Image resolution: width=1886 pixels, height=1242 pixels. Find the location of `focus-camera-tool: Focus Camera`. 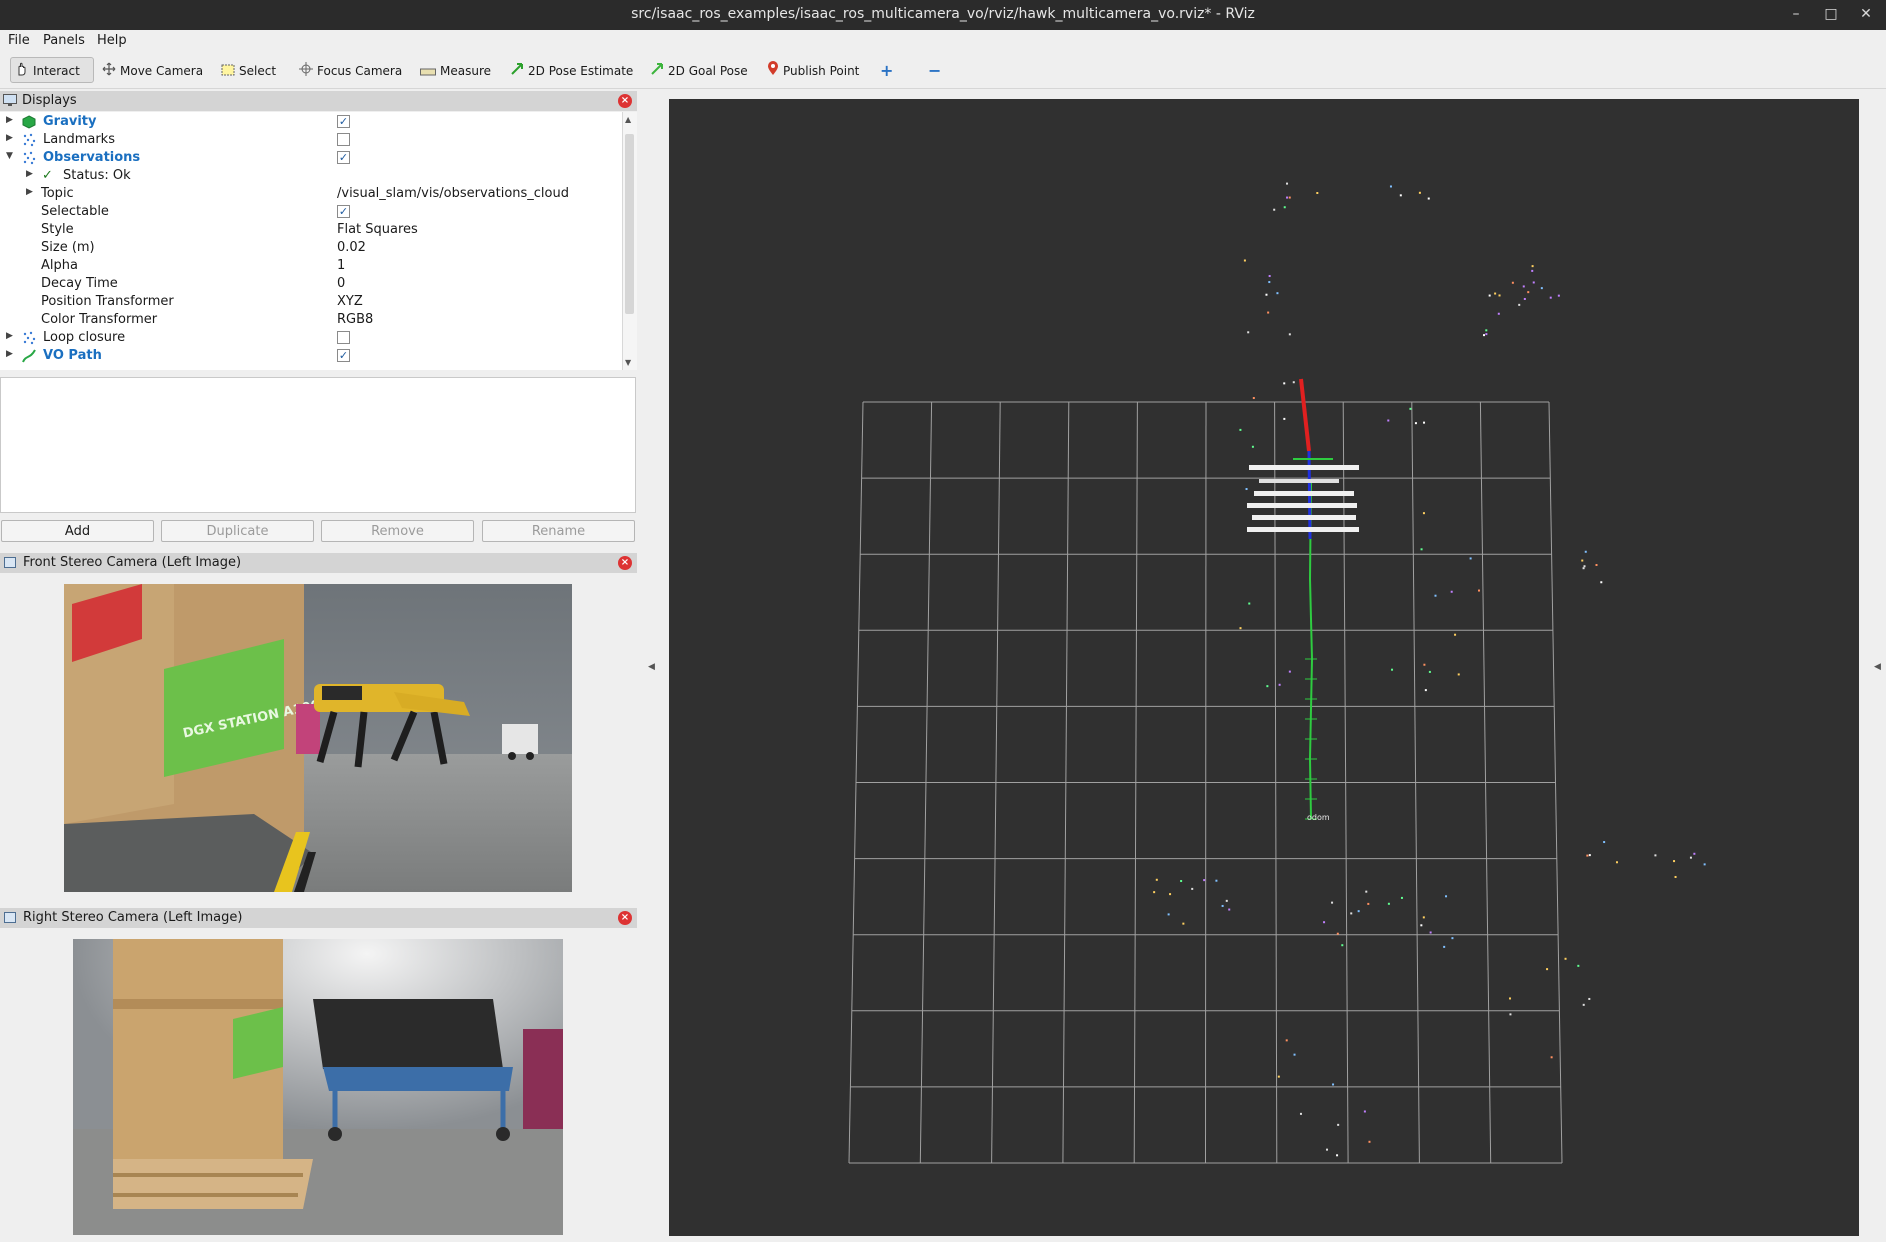

focus-camera-tool: Focus Camera is located at coordinates (350, 71).